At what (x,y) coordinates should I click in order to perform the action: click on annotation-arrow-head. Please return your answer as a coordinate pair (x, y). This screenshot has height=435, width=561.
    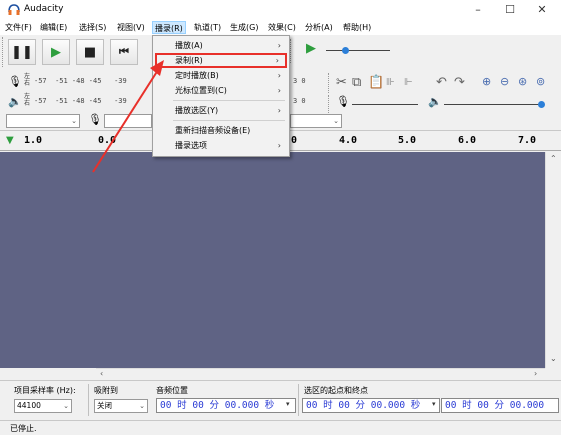
    Looking at the image, I should click on (157, 68).